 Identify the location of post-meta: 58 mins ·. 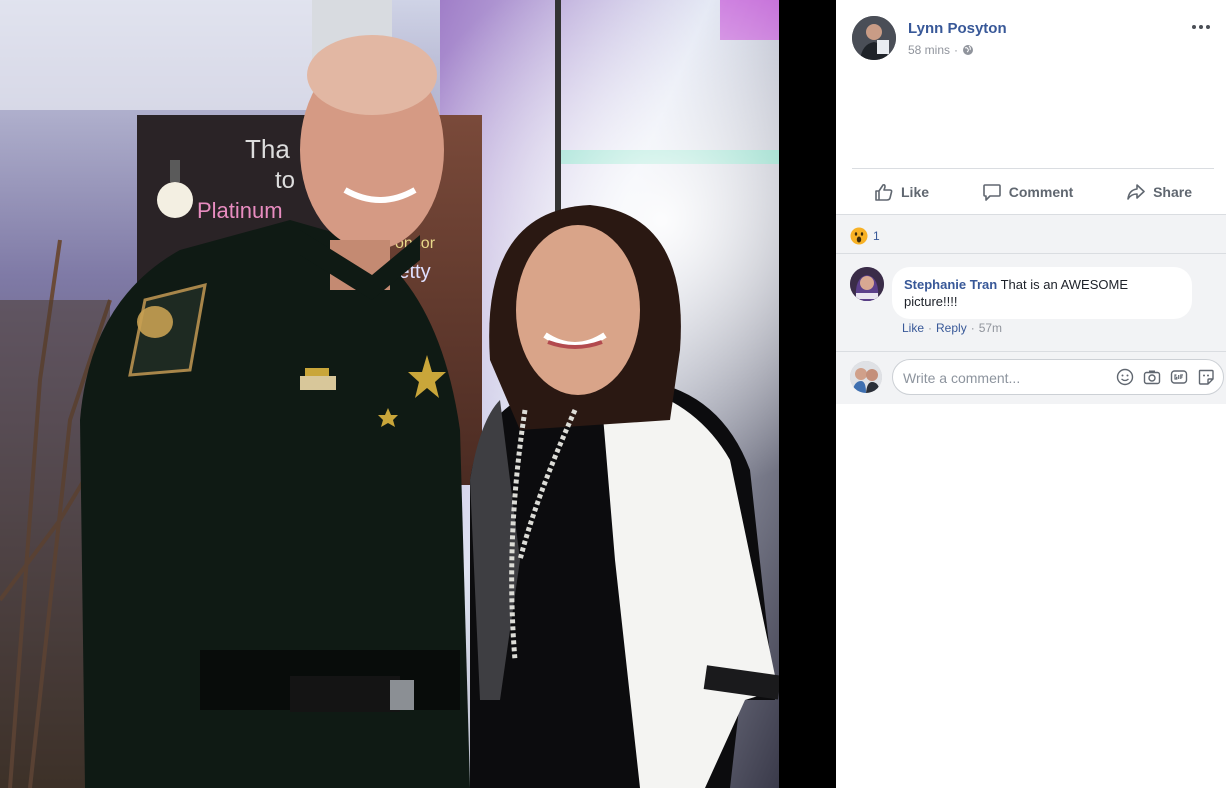
(941, 50).